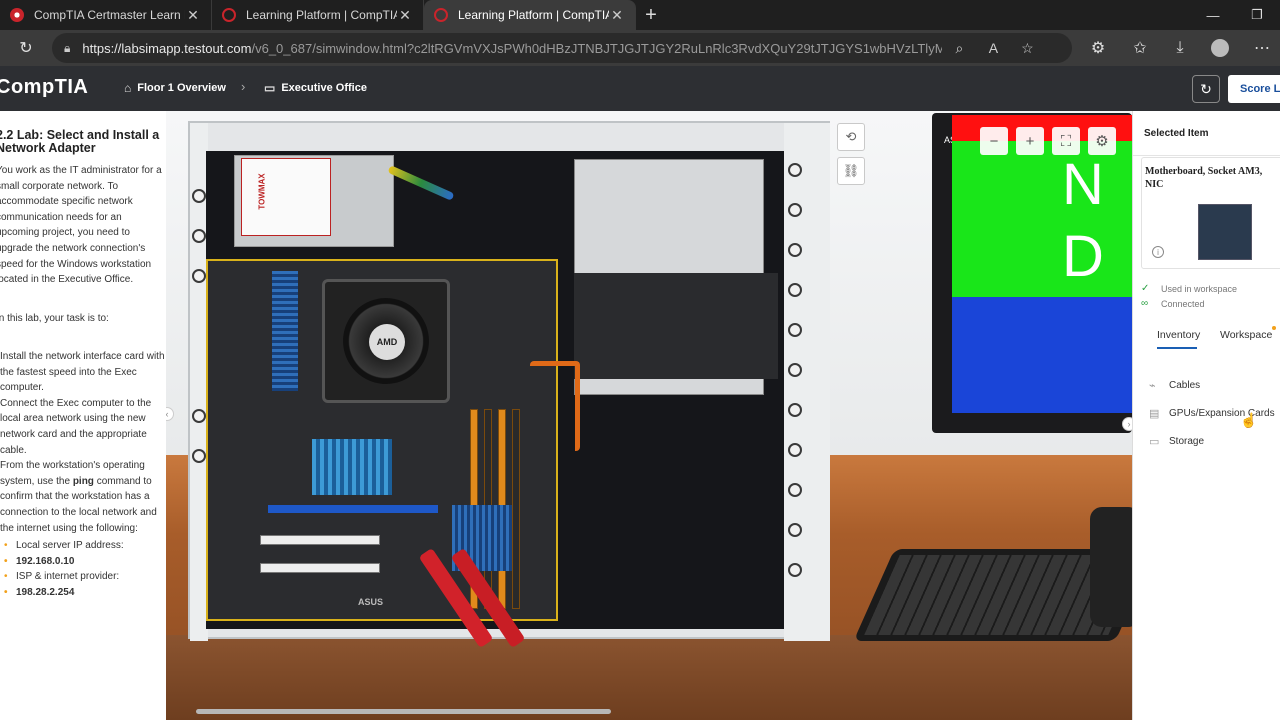 Image resolution: width=1280 pixels, height=720 pixels. Describe the element at coordinates (1158, 252) in the screenshot. I see `info-icon: i` at that location.